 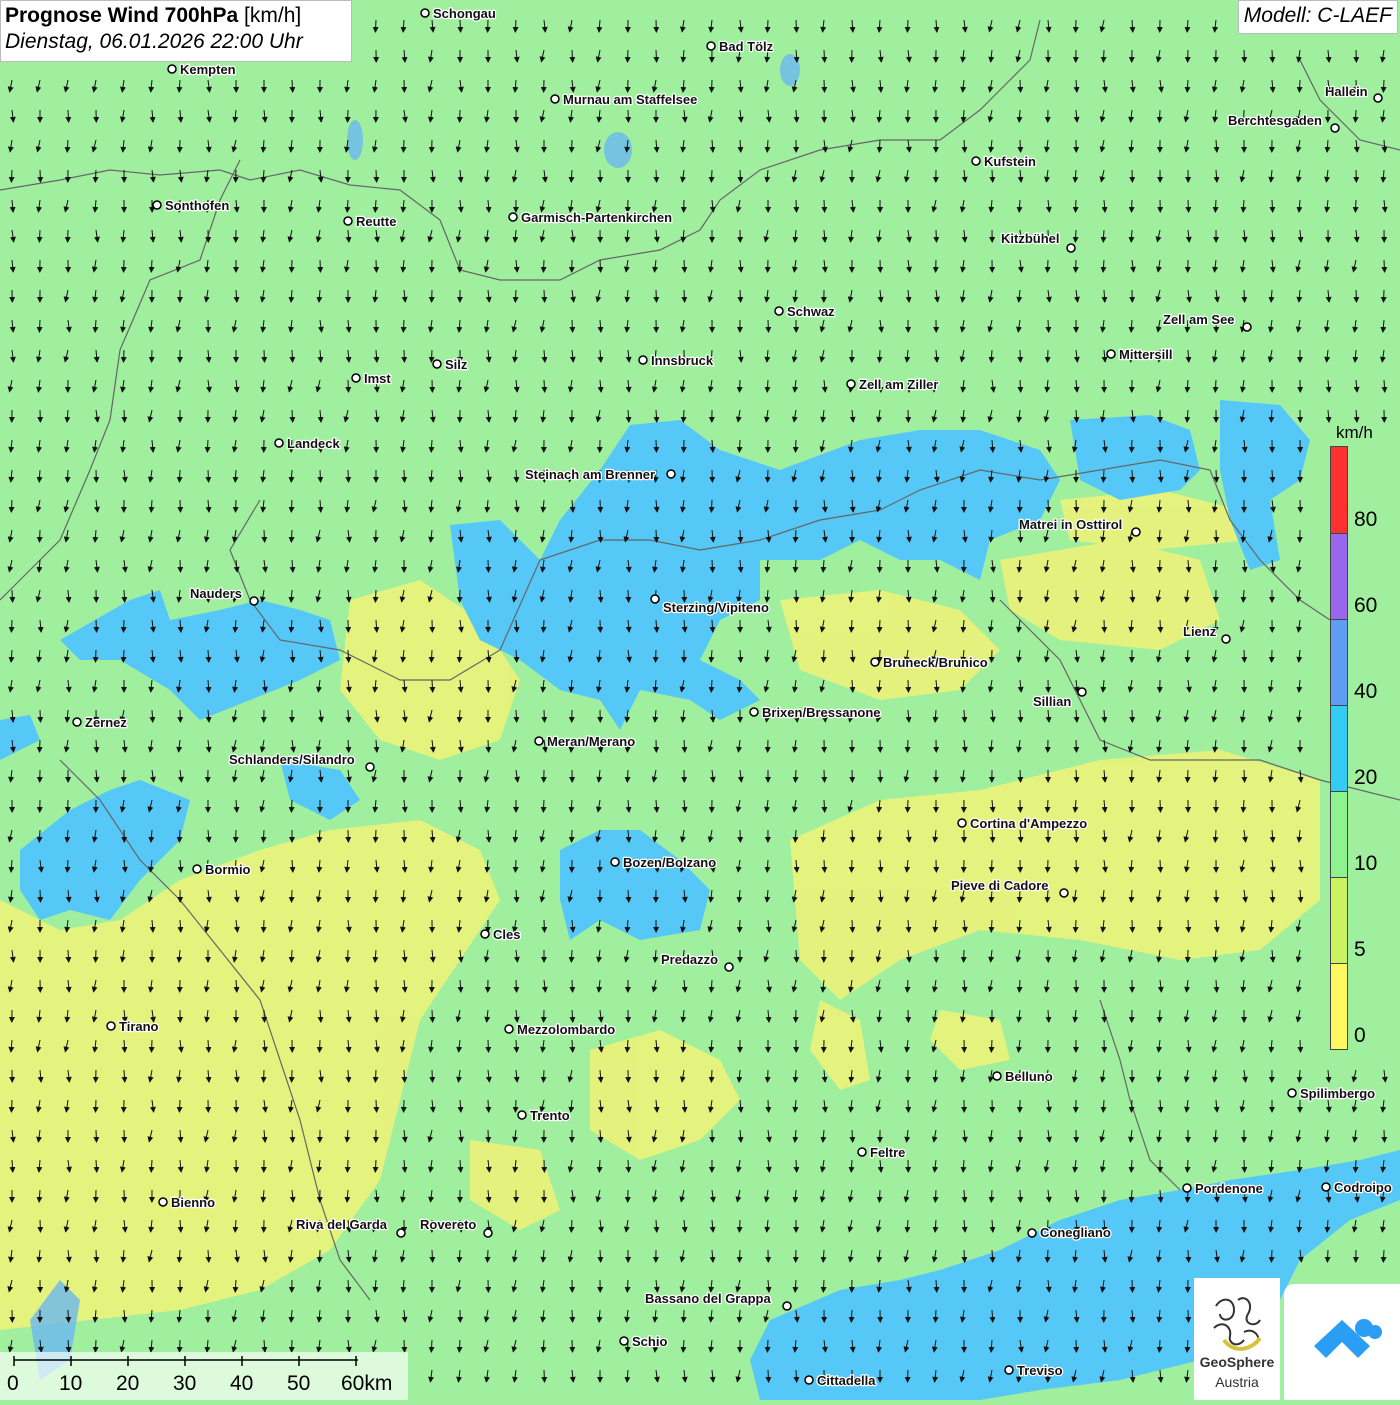 What do you see at coordinates (456, 364) in the screenshot?
I see `svg-text: Silz` at bounding box center [456, 364].